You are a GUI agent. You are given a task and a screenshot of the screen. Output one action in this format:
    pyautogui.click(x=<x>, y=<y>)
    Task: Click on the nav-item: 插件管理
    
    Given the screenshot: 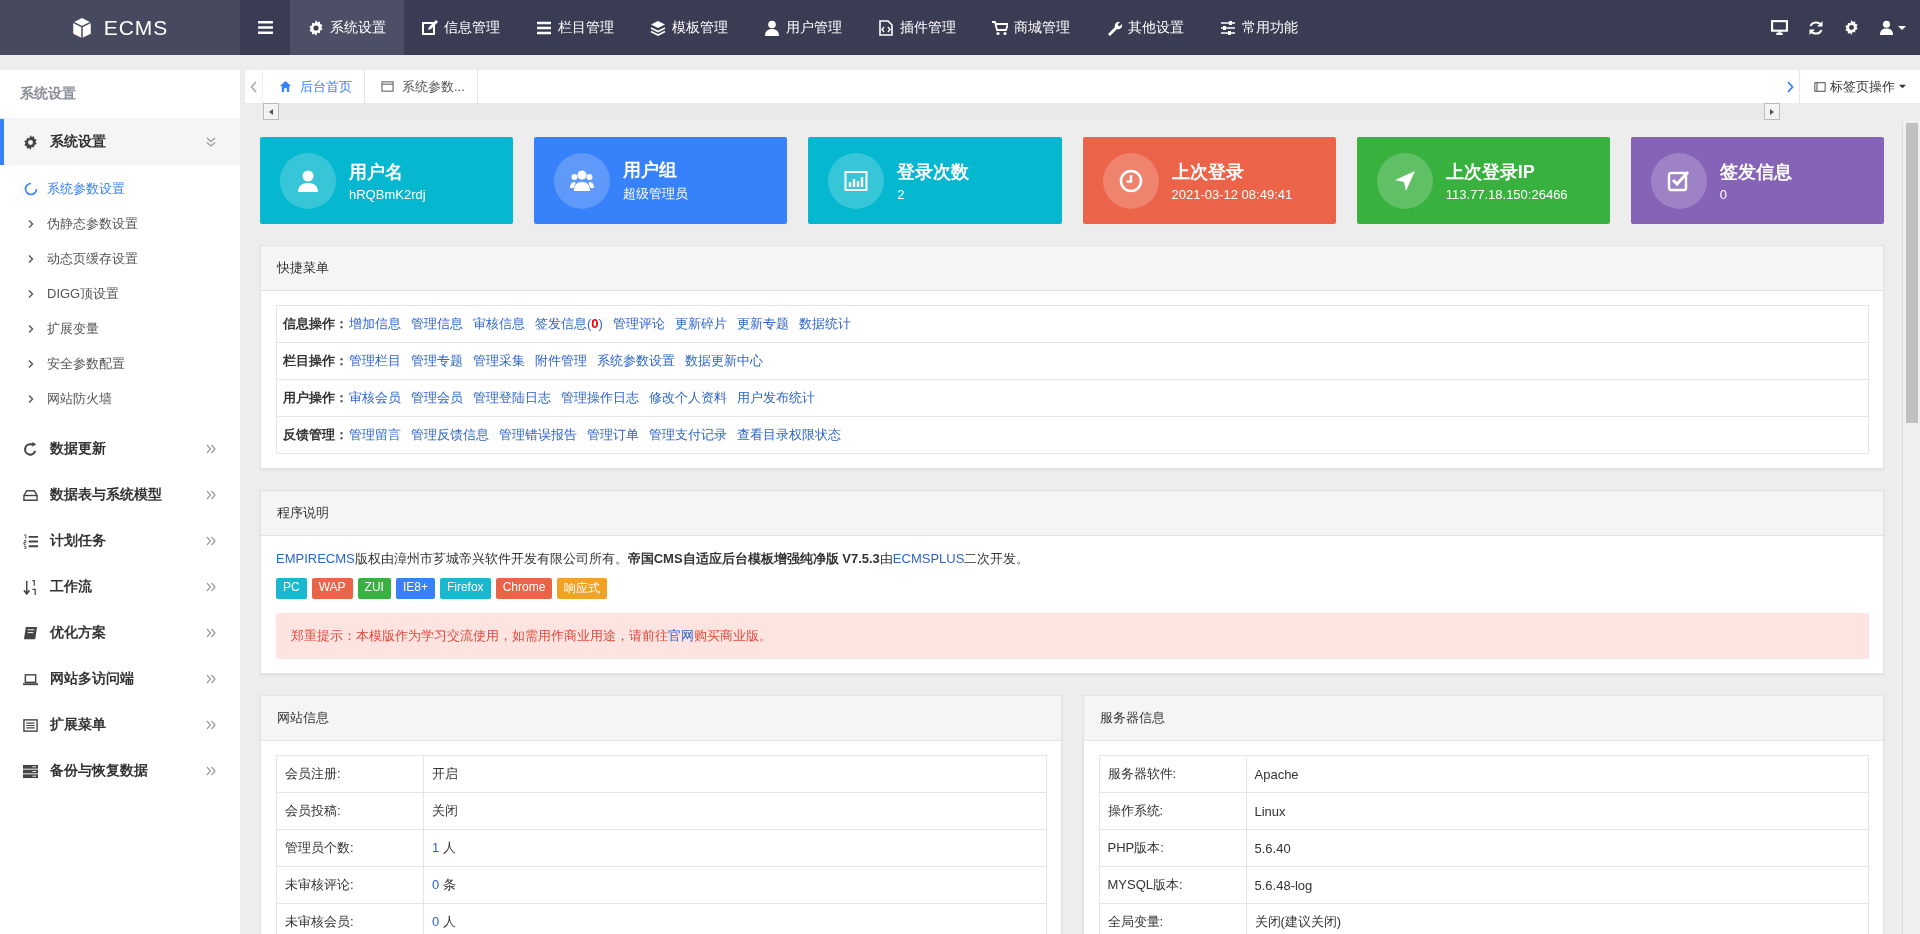 What is the action you would take?
    pyautogui.click(x=917, y=27)
    